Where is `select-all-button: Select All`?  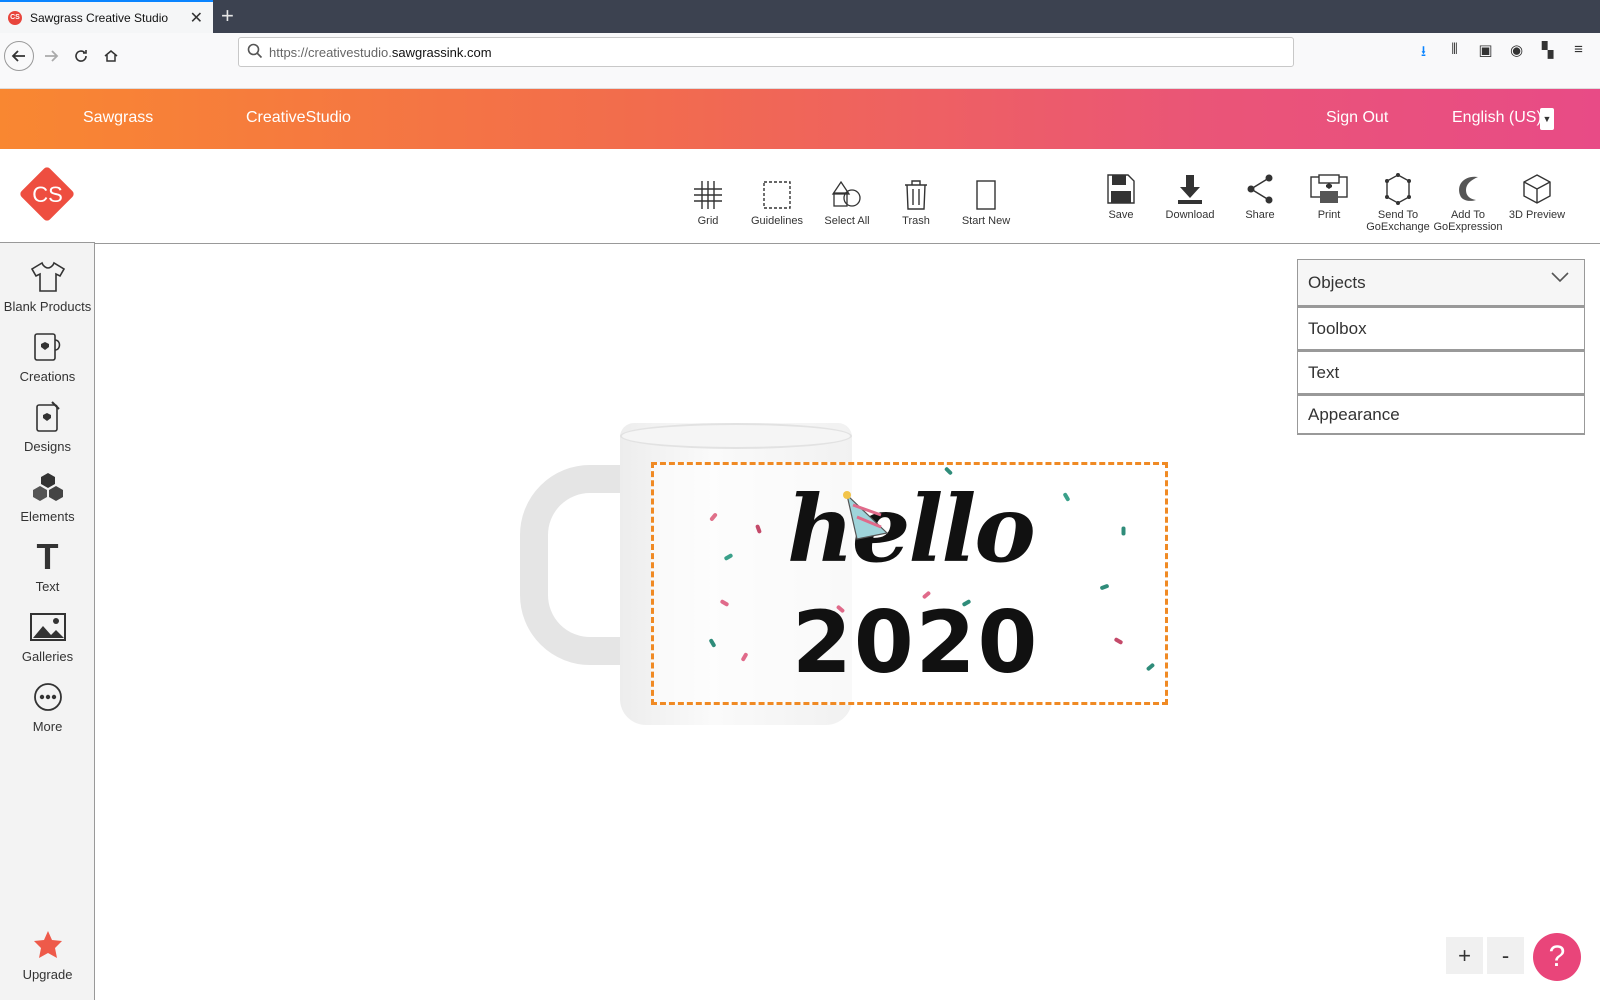 select-all-button: Select All is located at coordinates (847, 201).